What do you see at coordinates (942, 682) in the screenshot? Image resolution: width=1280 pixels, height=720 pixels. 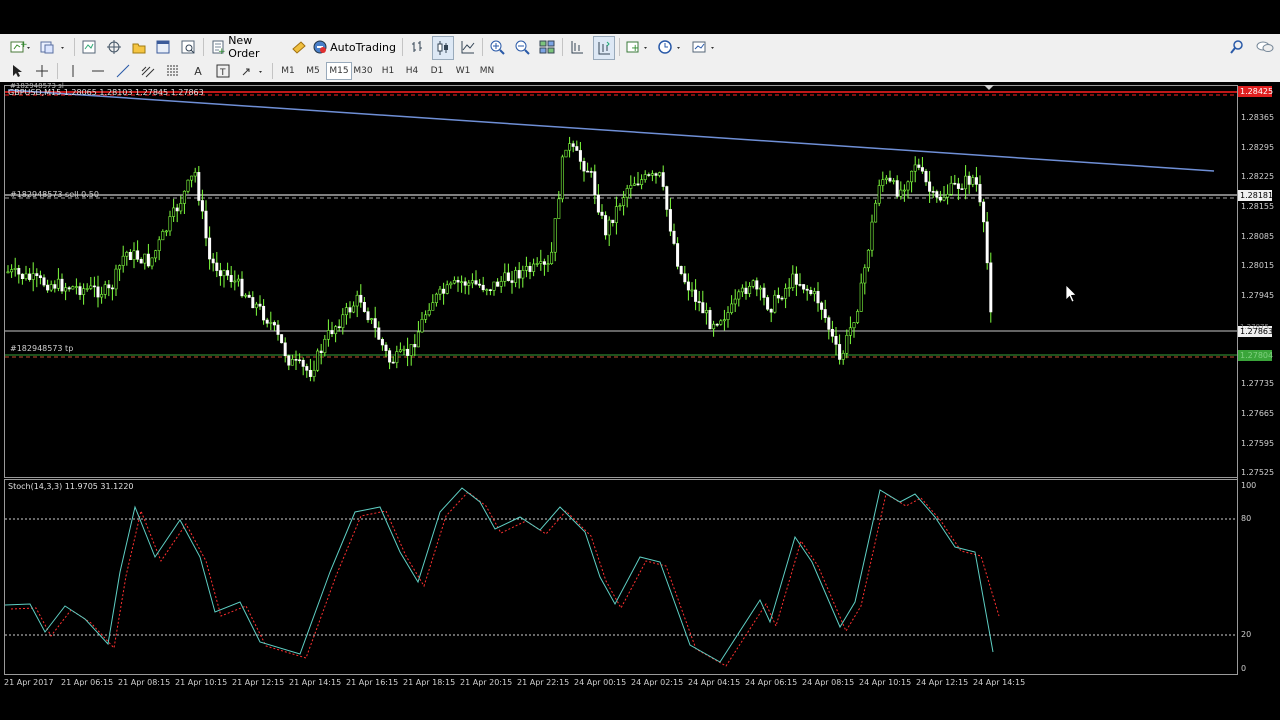 I see `time-axis-label: 24 Apr 12:15` at bounding box center [942, 682].